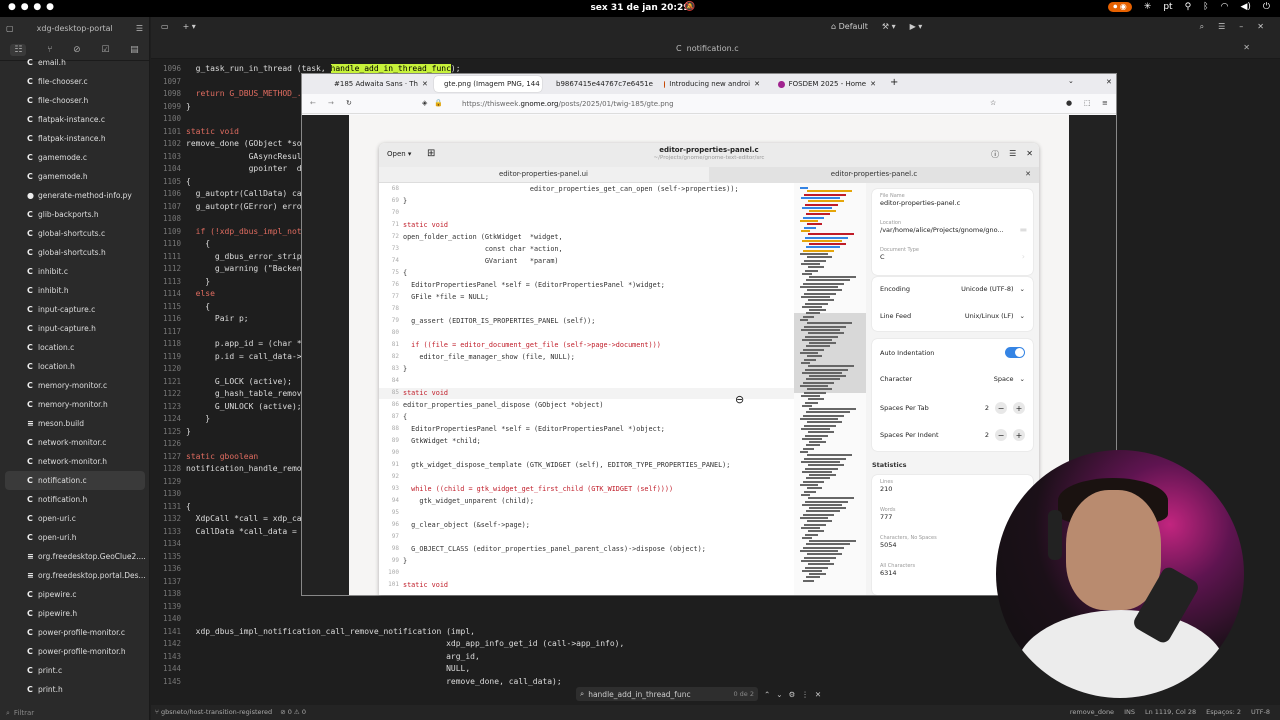 This screenshot has height=720, width=1280. What do you see at coordinates (1120, 7) in the screenshot?
I see `screen-record-indicator: ⏺ ◉` at bounding box center [1120, 7].